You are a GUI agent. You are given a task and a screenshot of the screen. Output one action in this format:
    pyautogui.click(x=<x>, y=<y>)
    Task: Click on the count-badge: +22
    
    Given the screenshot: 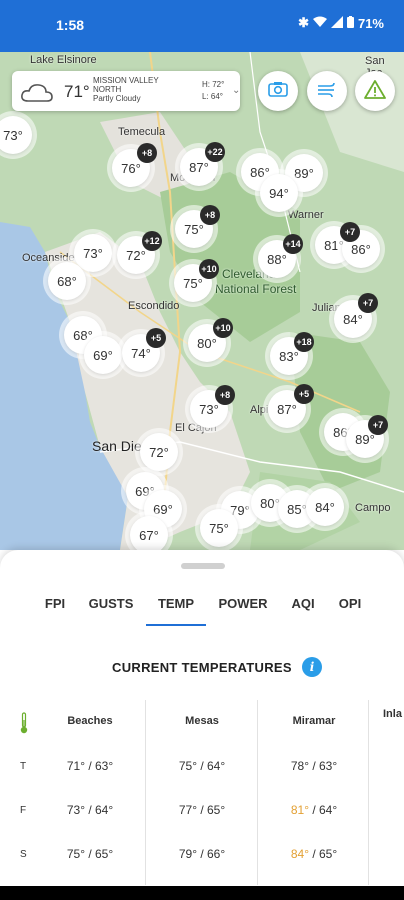 What is the action you would take?
    pyautogui.click(x=215, y=152)
    